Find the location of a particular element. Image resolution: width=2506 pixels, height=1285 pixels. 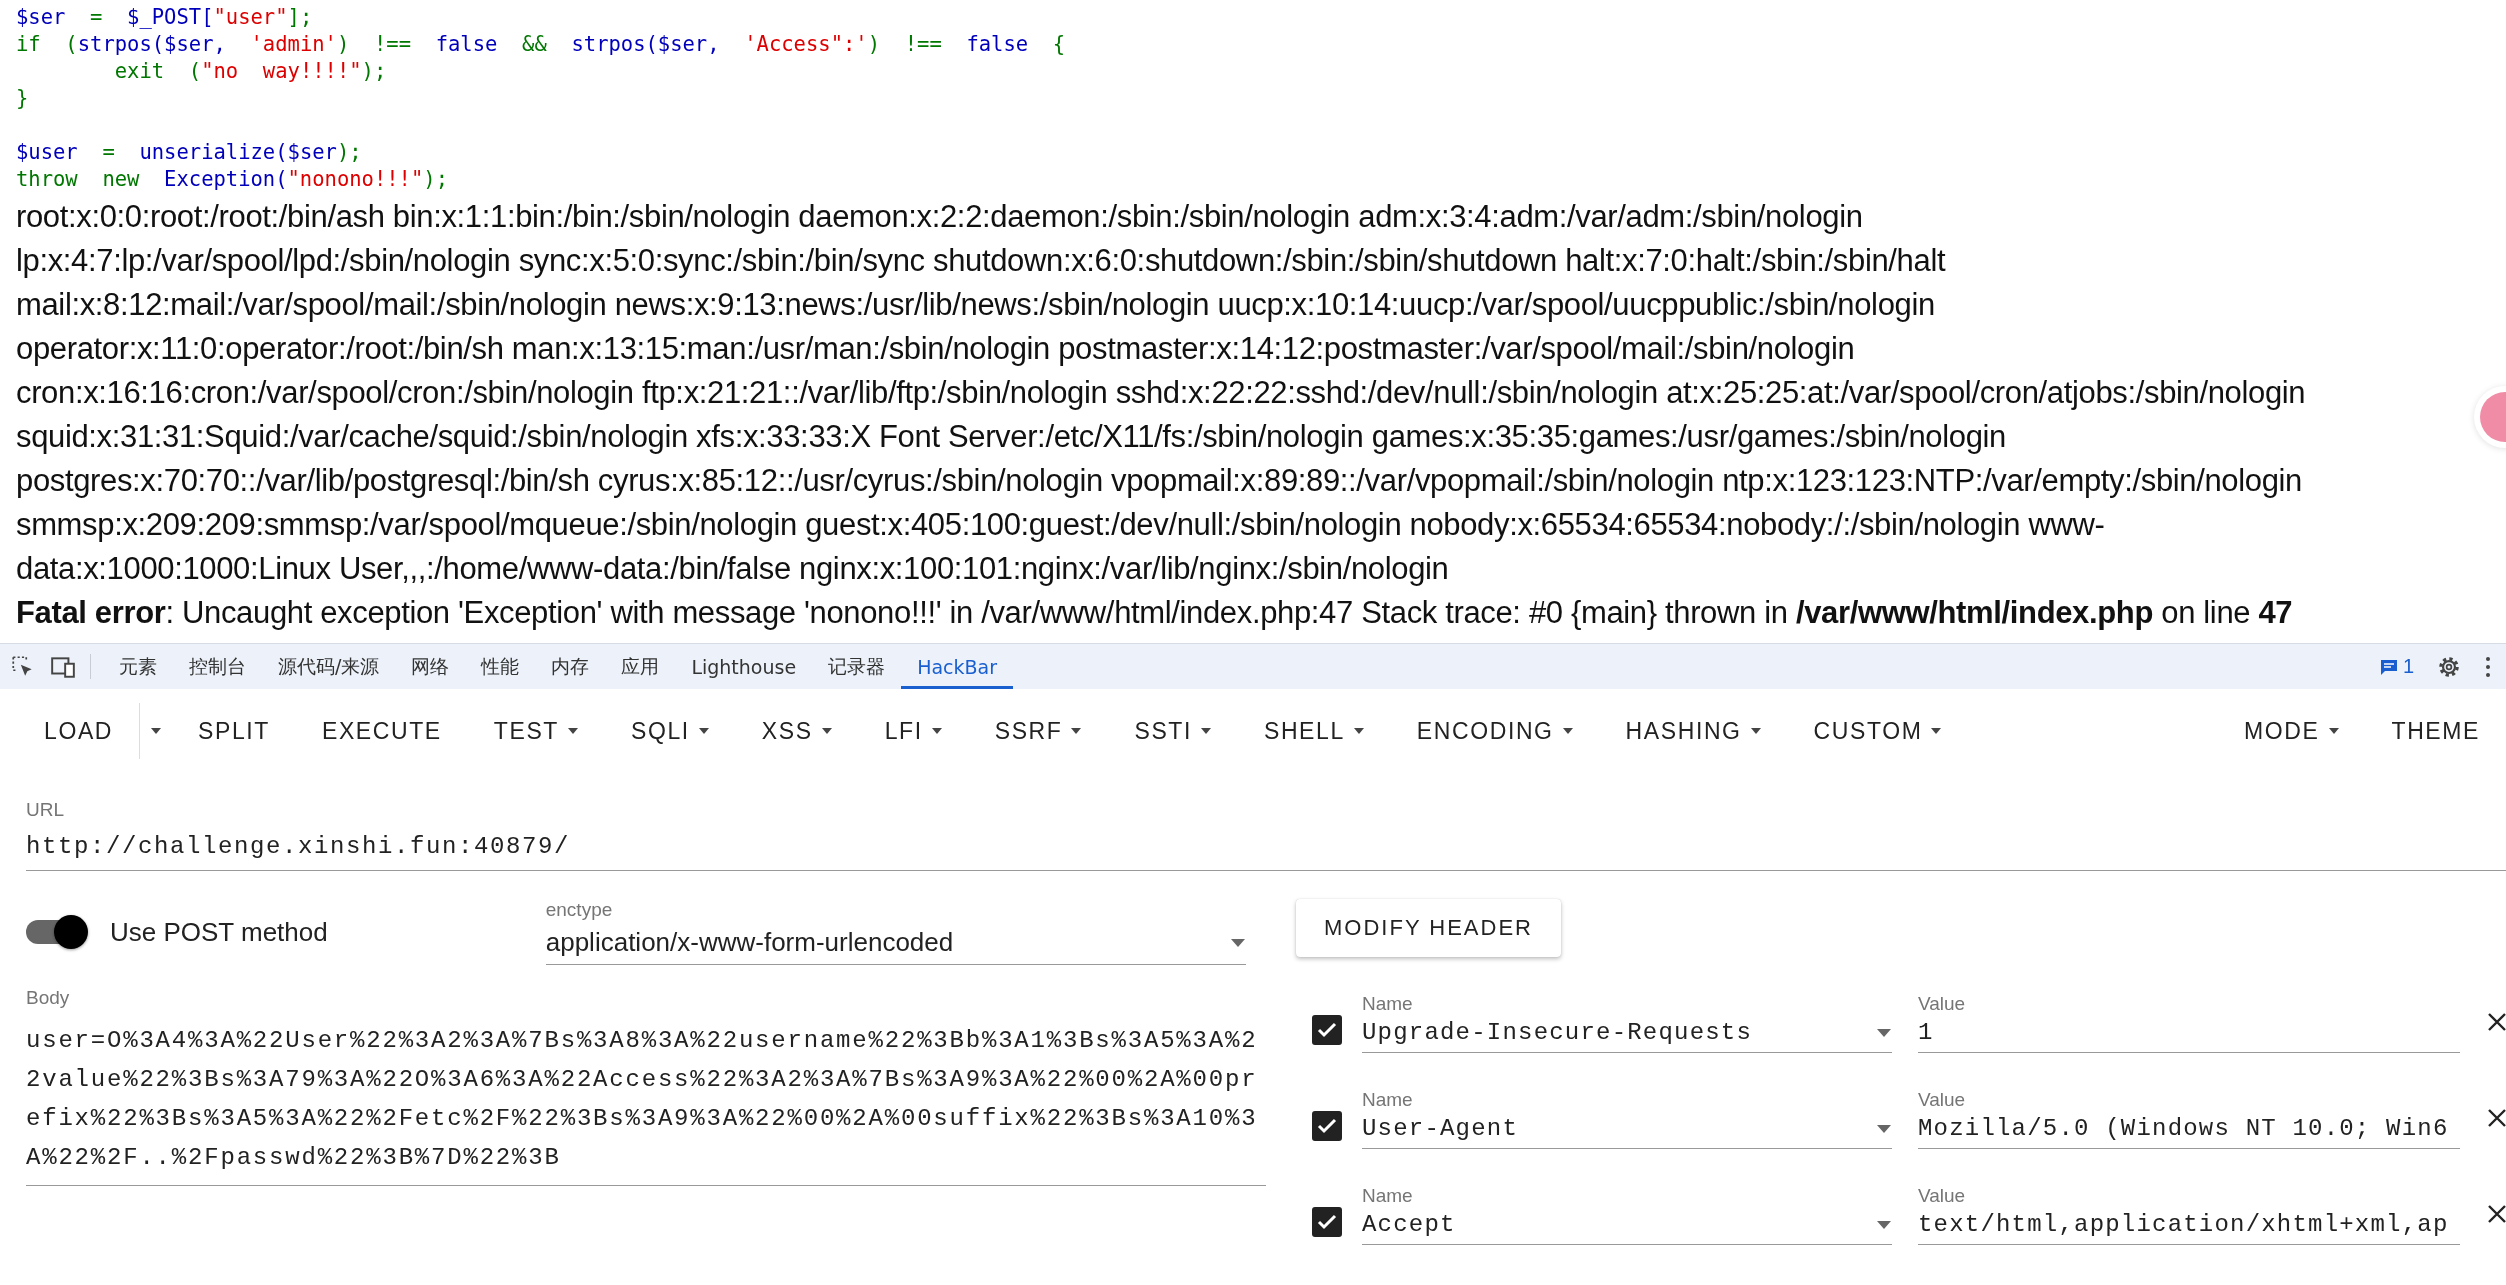

toolbar-menu-button: CUSTOM is located at coordinates (1878, 731).